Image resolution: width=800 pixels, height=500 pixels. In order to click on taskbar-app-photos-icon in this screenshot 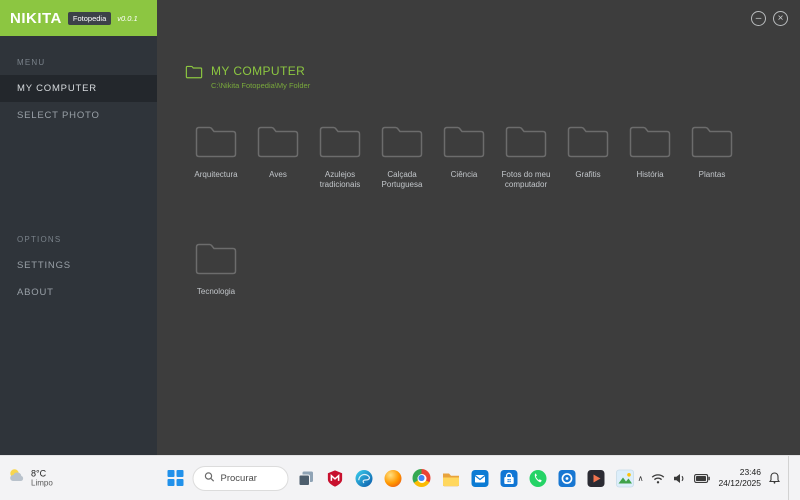, I will do `click(567, 478)`.